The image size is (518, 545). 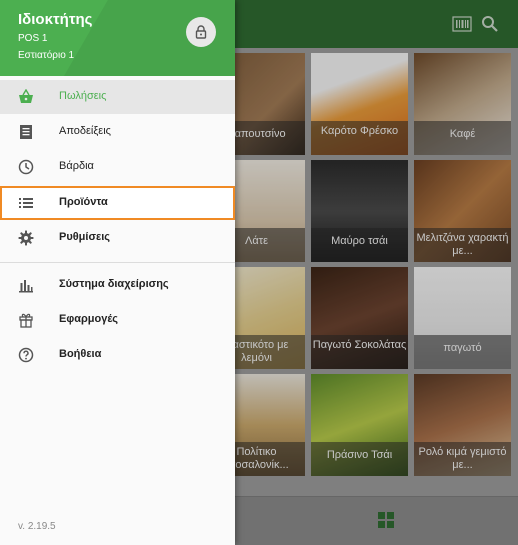 What do you see at coordinates (117, 238) in the screenshot?
I see `menu-item-settings: Ρυθμίσεις` at bounding box center [117, 238].